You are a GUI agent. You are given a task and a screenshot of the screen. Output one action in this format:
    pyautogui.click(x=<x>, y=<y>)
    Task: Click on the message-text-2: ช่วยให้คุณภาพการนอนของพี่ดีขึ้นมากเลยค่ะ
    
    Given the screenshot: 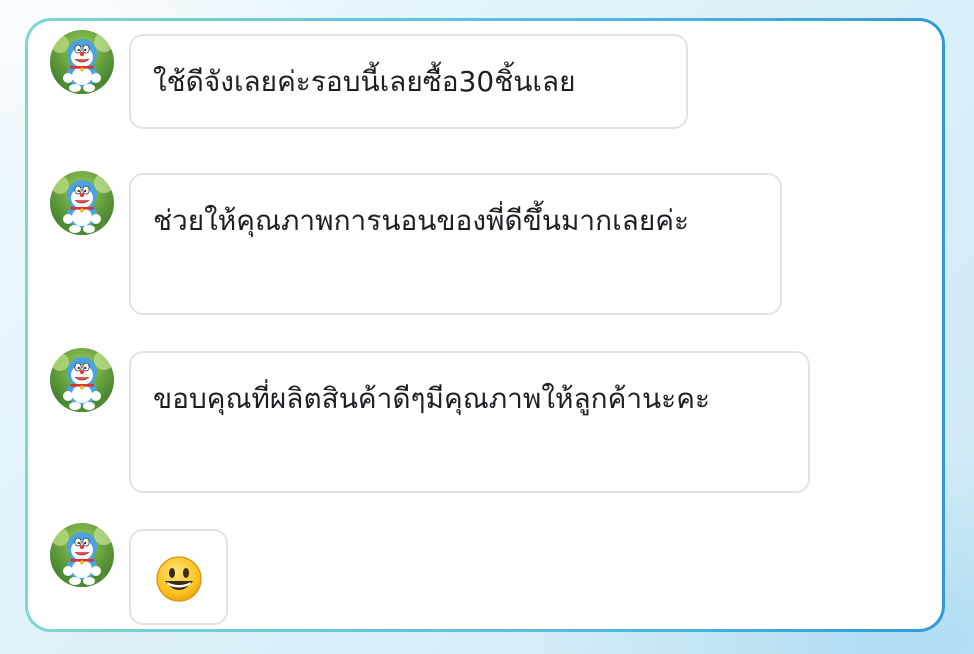 What is the action you would take?
    pyautogui.click(x=421, y=220)
    